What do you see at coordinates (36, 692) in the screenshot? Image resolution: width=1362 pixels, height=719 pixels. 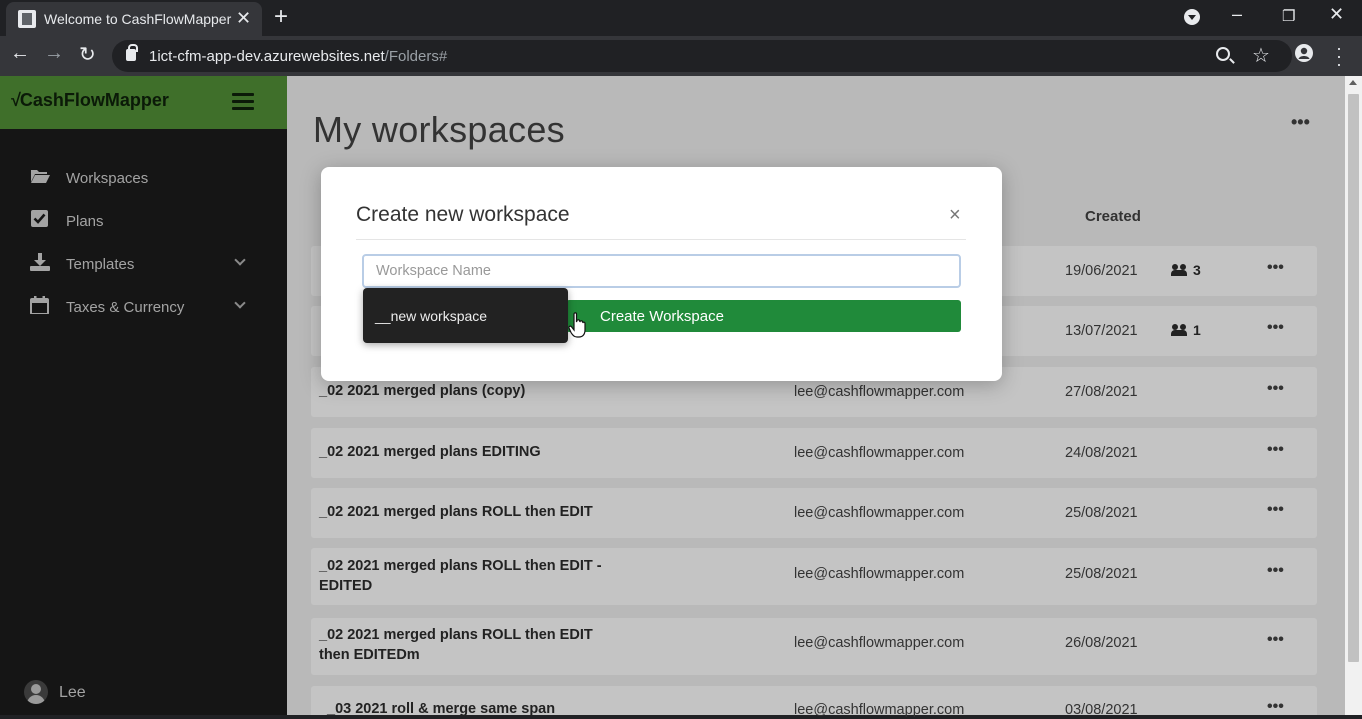 I see `avatar` at bounding box center [36, 692].